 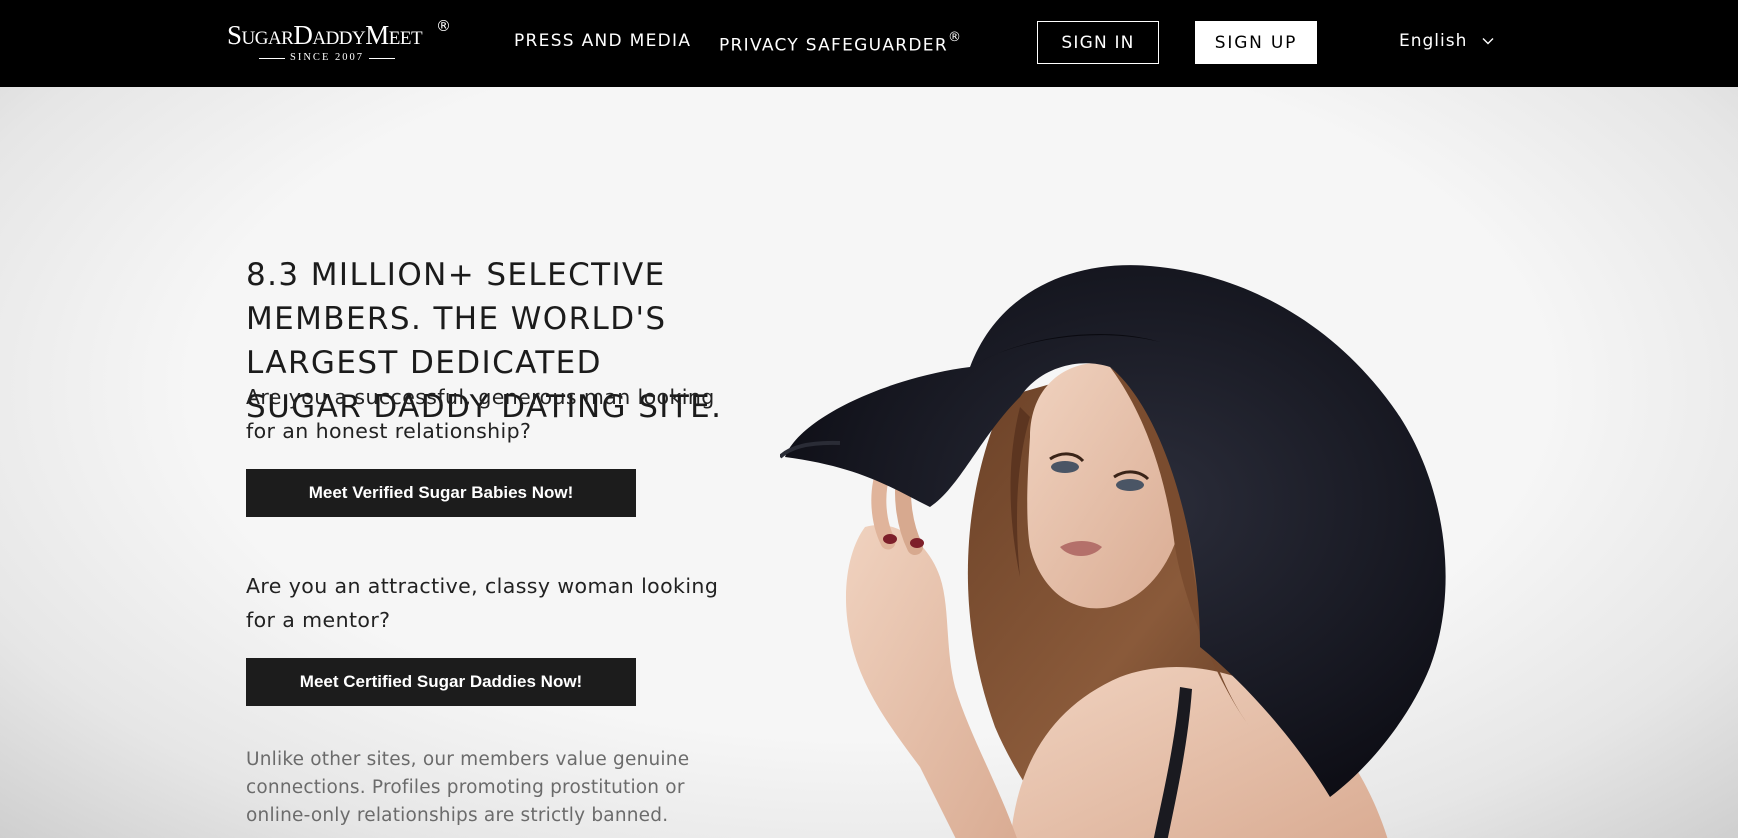 What do you see at coordinates (325, 35) in the screenshot?
I see `logo-wordmark: SugarDaddyMeet` at bounding box center [325, 35].